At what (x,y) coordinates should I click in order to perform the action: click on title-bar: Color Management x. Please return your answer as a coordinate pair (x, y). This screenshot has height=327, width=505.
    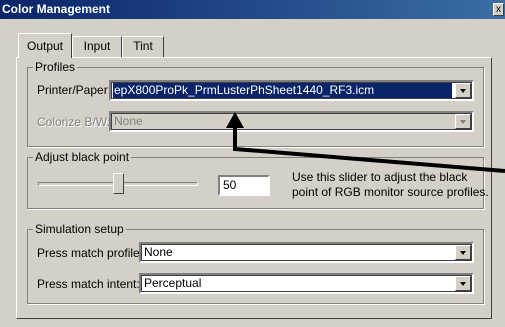
    Looking at the image, I should click on (252, 9).